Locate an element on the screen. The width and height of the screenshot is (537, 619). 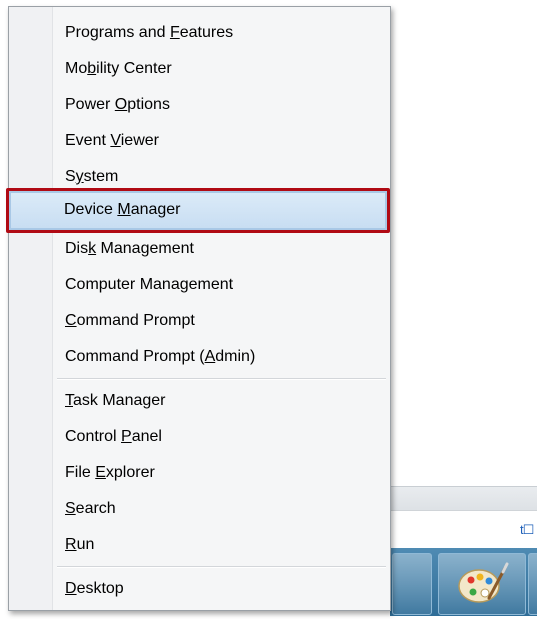
paint-palette-icon is located at coordinates (483, 582).